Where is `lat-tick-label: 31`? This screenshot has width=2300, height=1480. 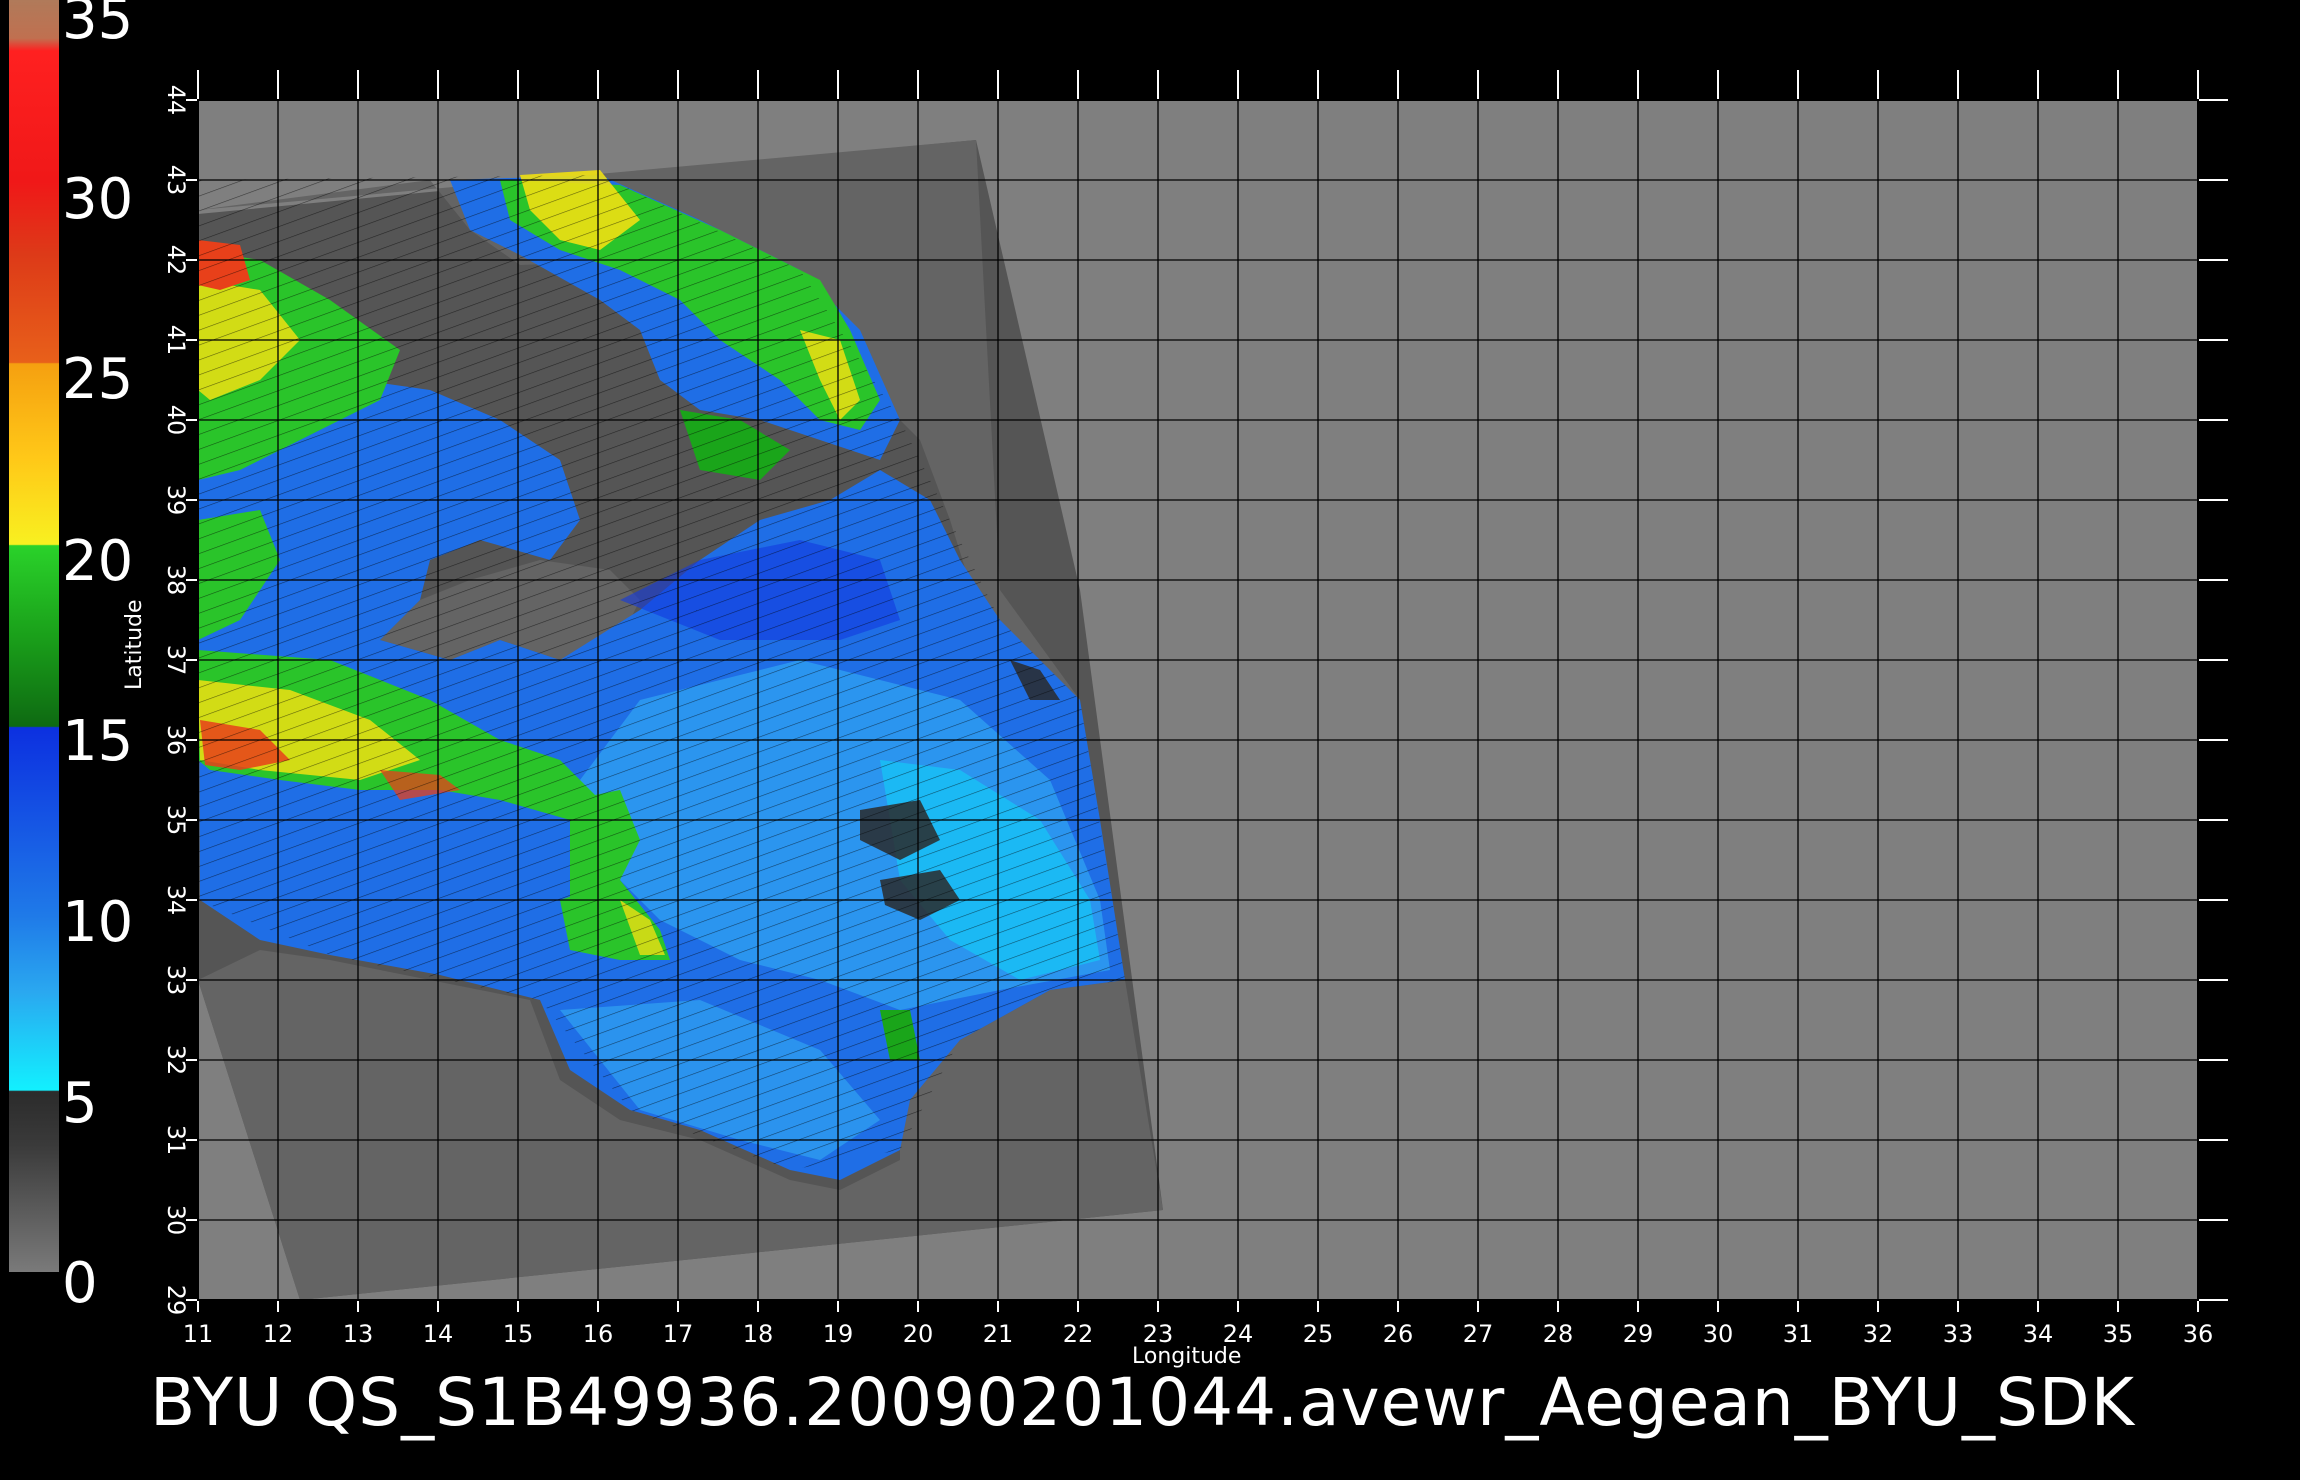
lat-tick-label: 31 is located at coordinates (176, 1140).